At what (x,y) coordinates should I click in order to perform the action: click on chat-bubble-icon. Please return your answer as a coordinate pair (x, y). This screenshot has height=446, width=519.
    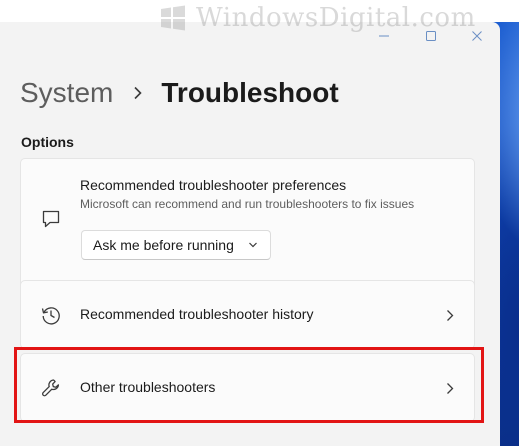
    Looking at the image, I should click on (51, 219).